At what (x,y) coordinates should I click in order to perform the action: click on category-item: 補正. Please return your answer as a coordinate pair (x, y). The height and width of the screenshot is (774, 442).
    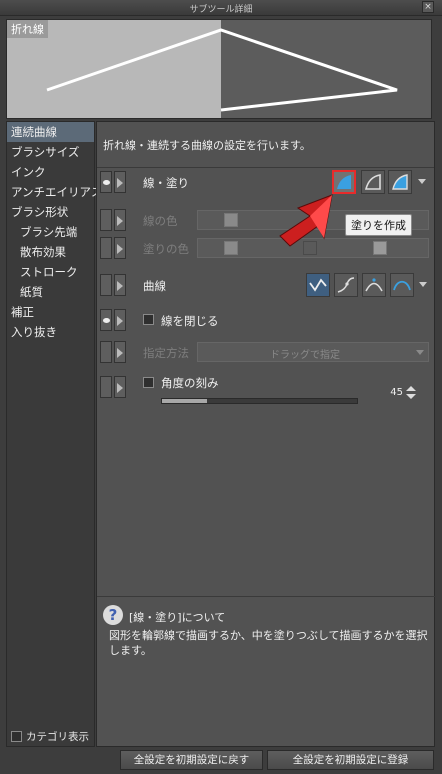
    Looking at the image, I should click on (50, 312).